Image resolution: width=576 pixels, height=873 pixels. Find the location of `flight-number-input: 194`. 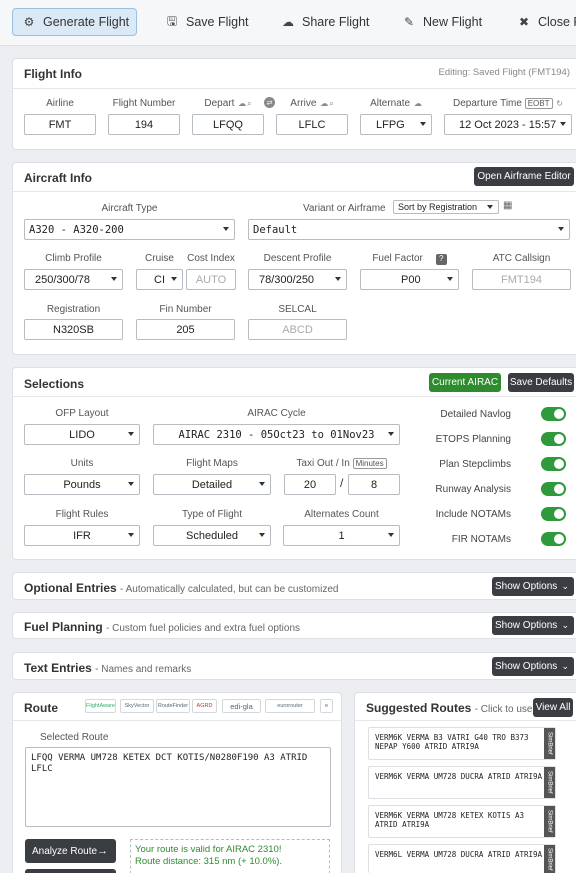

flight-number-input: 194 is located at coordinates (144, 124).